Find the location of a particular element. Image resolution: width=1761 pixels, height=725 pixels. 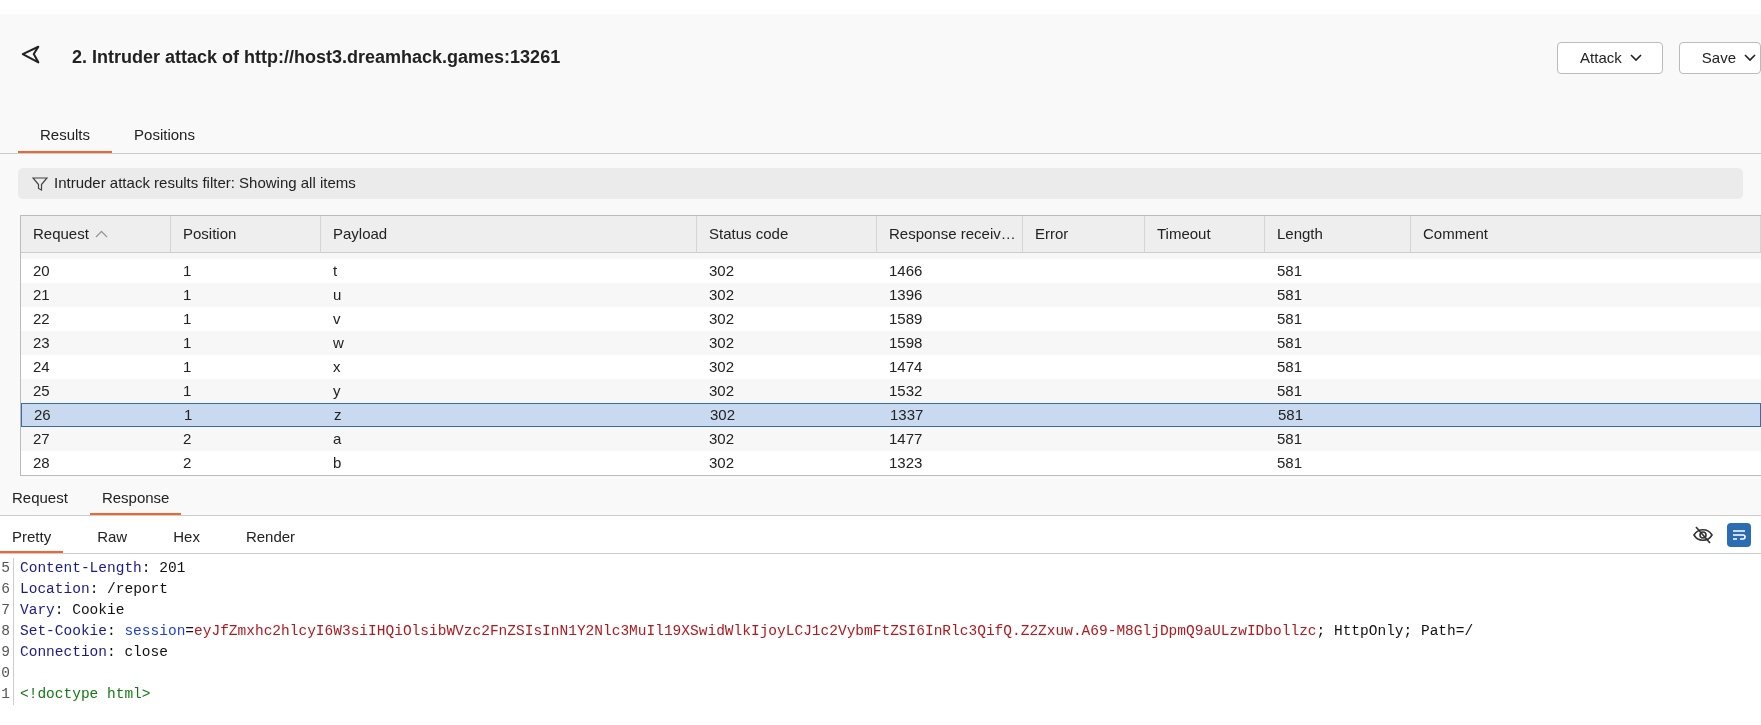

column-header: Status code is located at coordinates (787, 234).